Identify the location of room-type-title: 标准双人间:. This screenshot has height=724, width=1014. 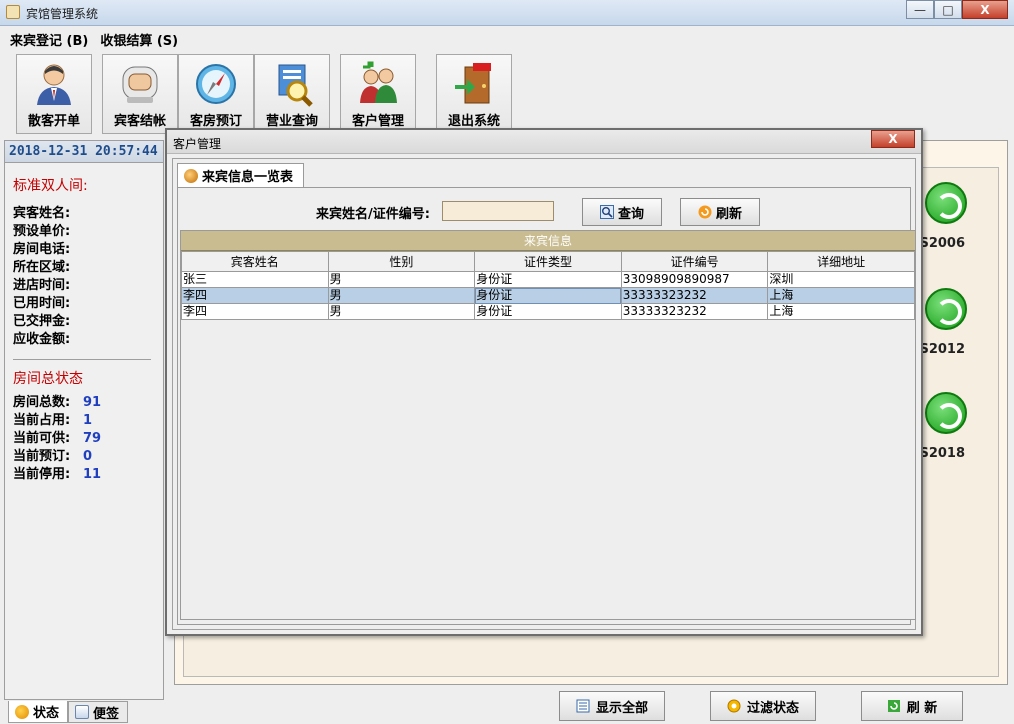
(50, 186).